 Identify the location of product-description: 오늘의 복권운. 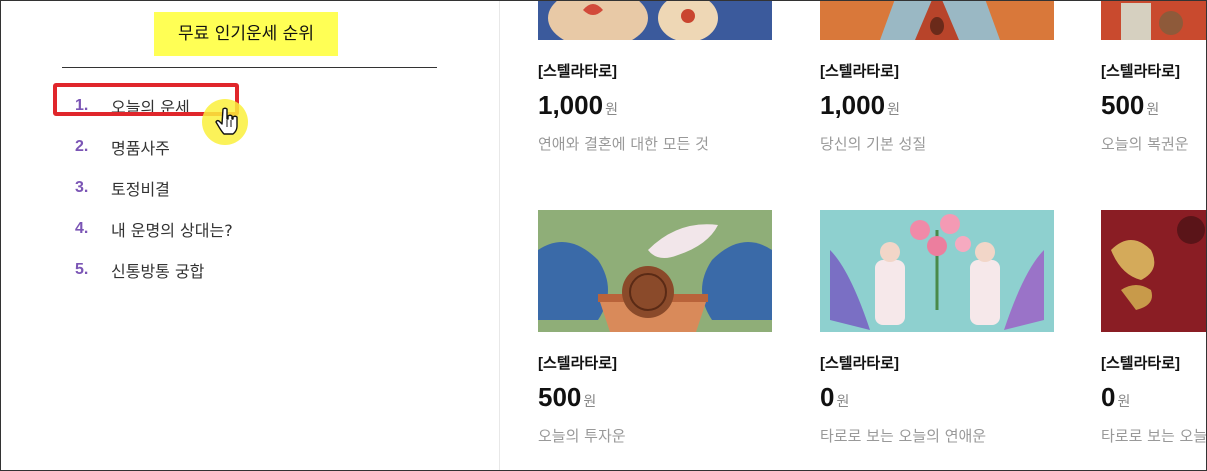
(1153, 143).